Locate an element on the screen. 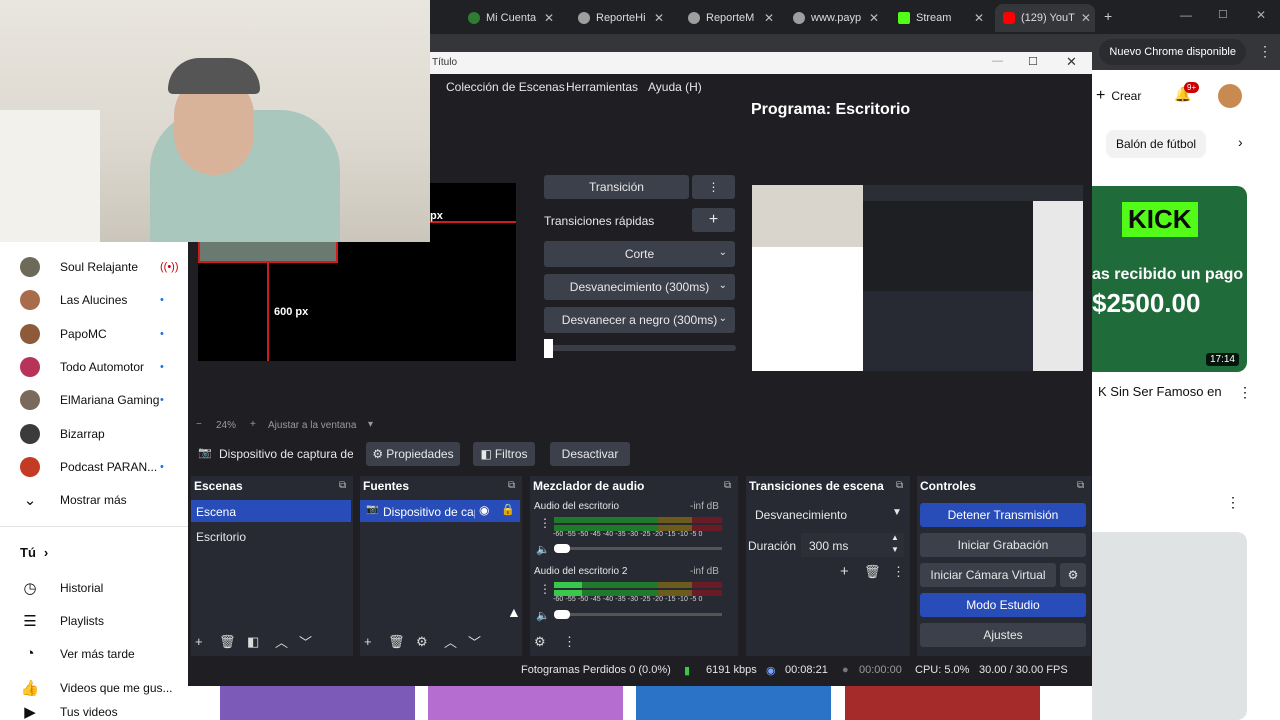  stop-streaming-button: Detener Transmisión is located at coordinates (1003, 515).